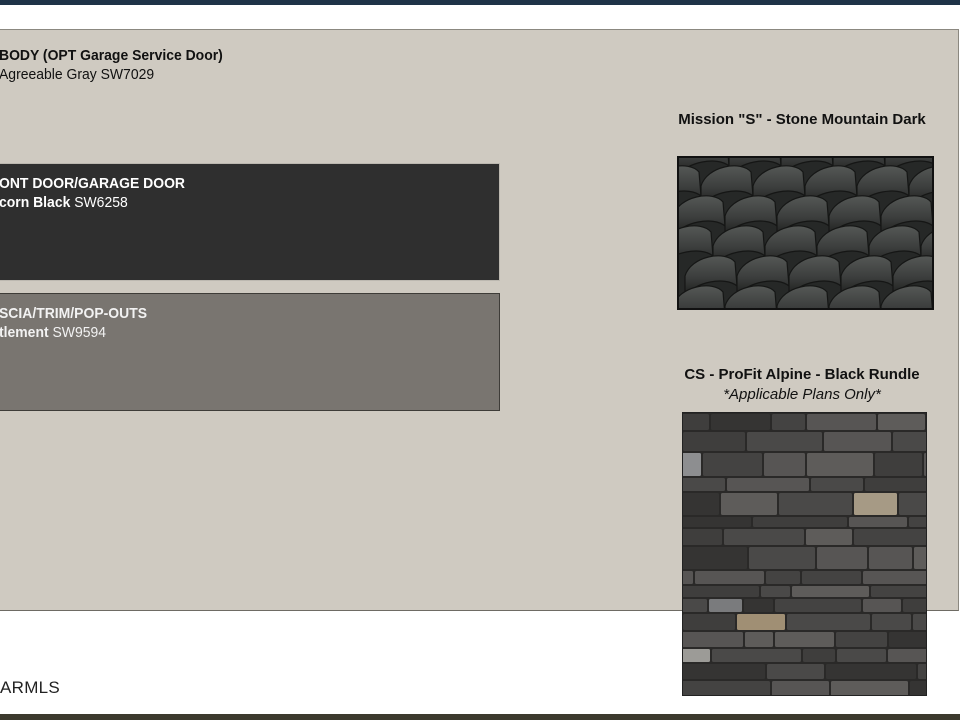 Image resolution: width=960 pixels, height=720 pixels. What do you see at coordinates (48, 74) in the screenshot?
I see `body-color-name: Agreeable Gray` at bounding box center [48, 74].